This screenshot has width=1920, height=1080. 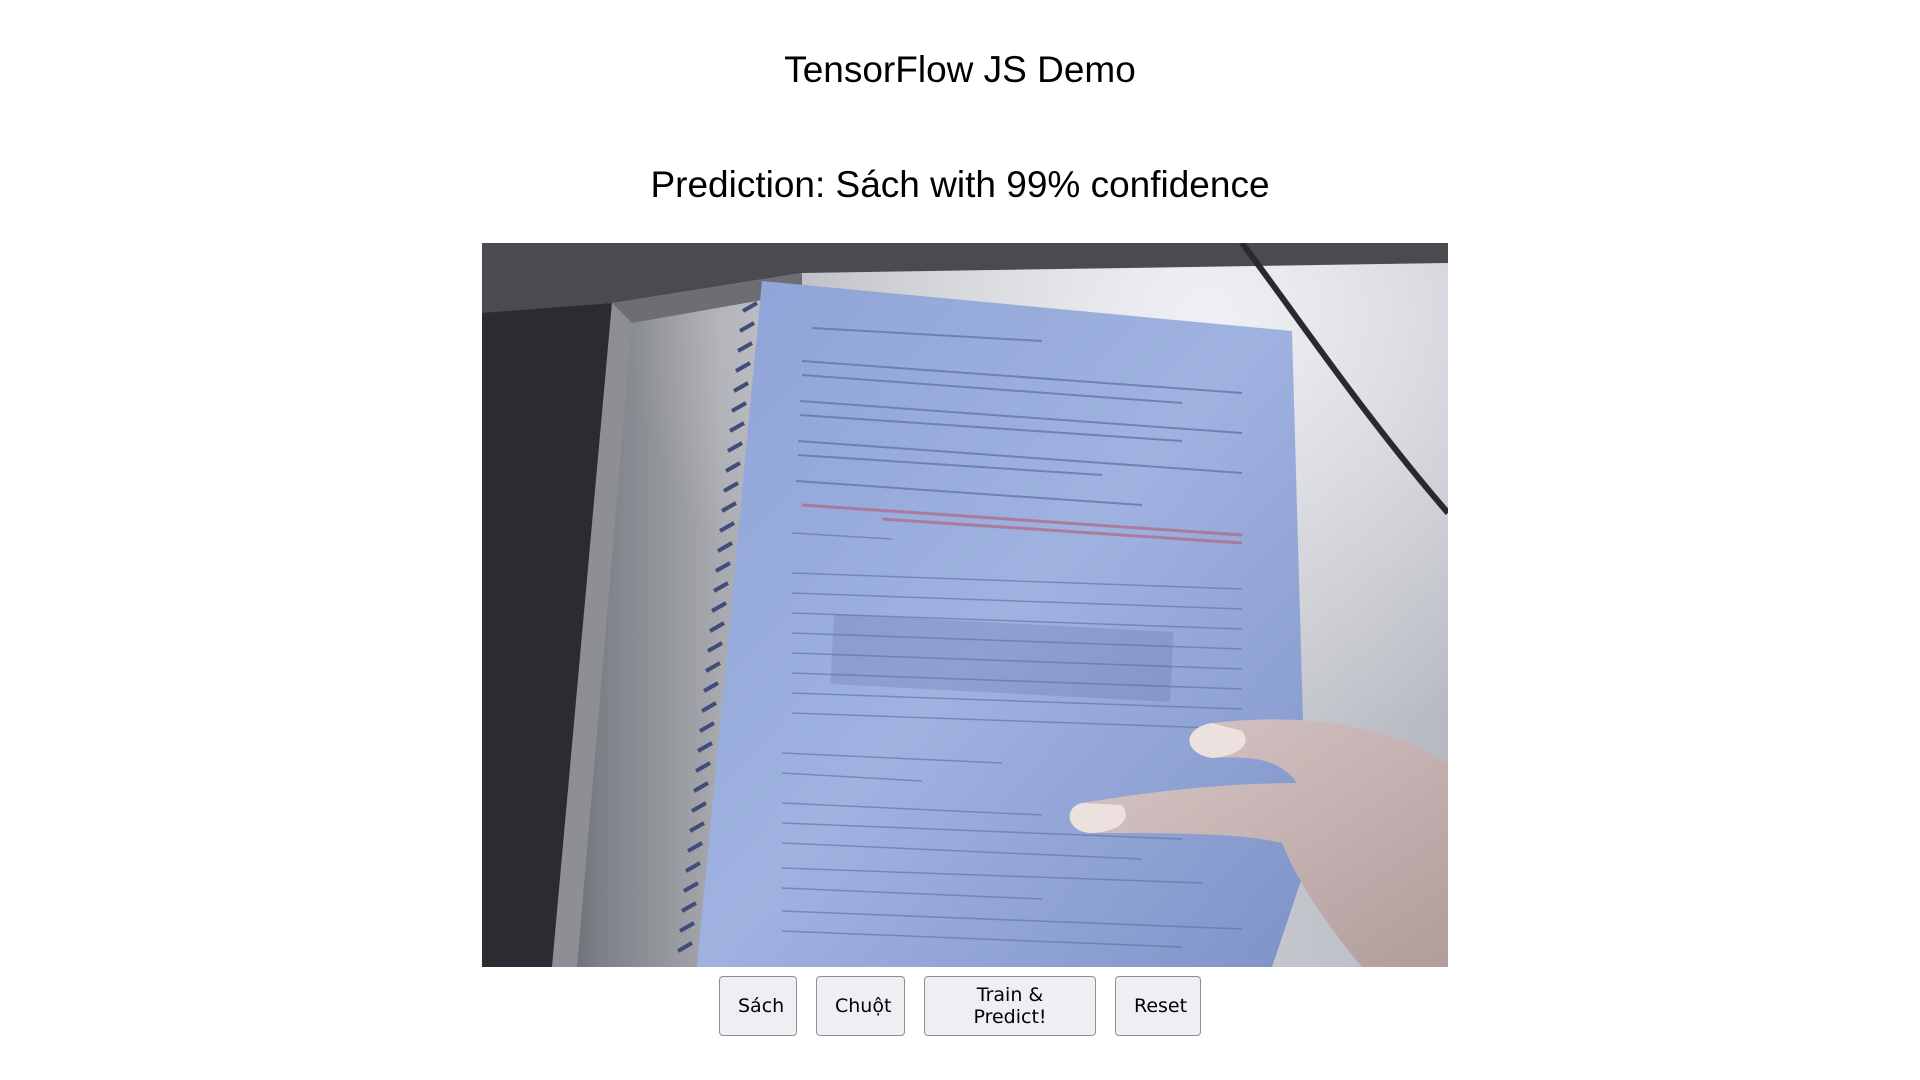 What do you see at coordinates (860, 1006) in the screenshot?
I see `class-chuot-button: Chuột` at bounding box center [860, 1006].